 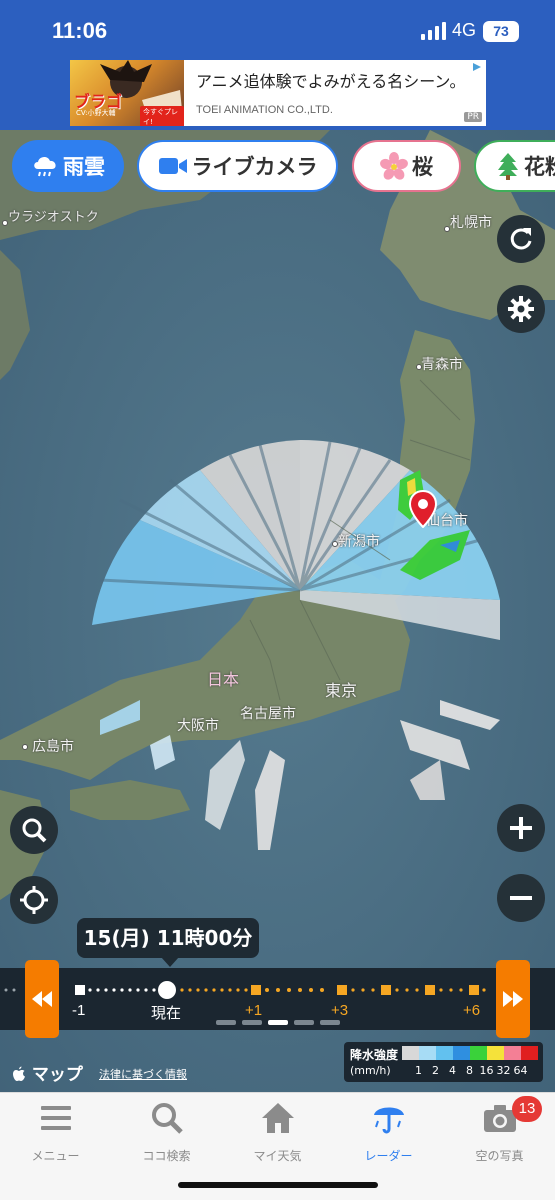 I want to click on video-camera-icon, so click(x=172, y=166).